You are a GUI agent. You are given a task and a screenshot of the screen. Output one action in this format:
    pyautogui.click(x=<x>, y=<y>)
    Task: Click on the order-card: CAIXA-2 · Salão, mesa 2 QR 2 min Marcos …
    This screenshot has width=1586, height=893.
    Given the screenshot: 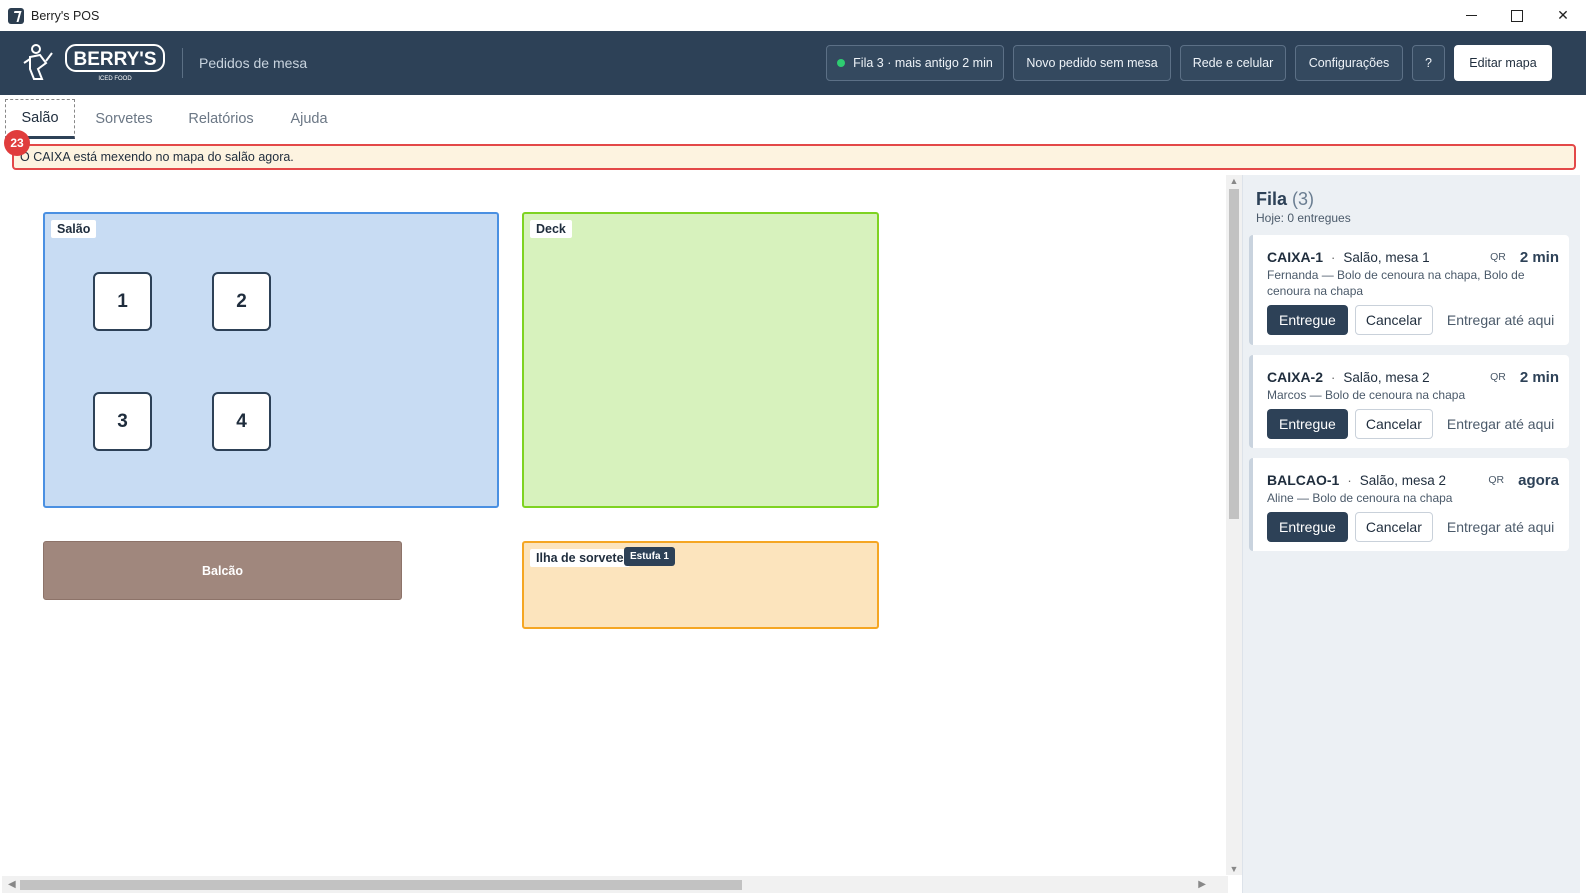 What is the action you would take?
    pyautogui.click(x=1409, y=401)
    